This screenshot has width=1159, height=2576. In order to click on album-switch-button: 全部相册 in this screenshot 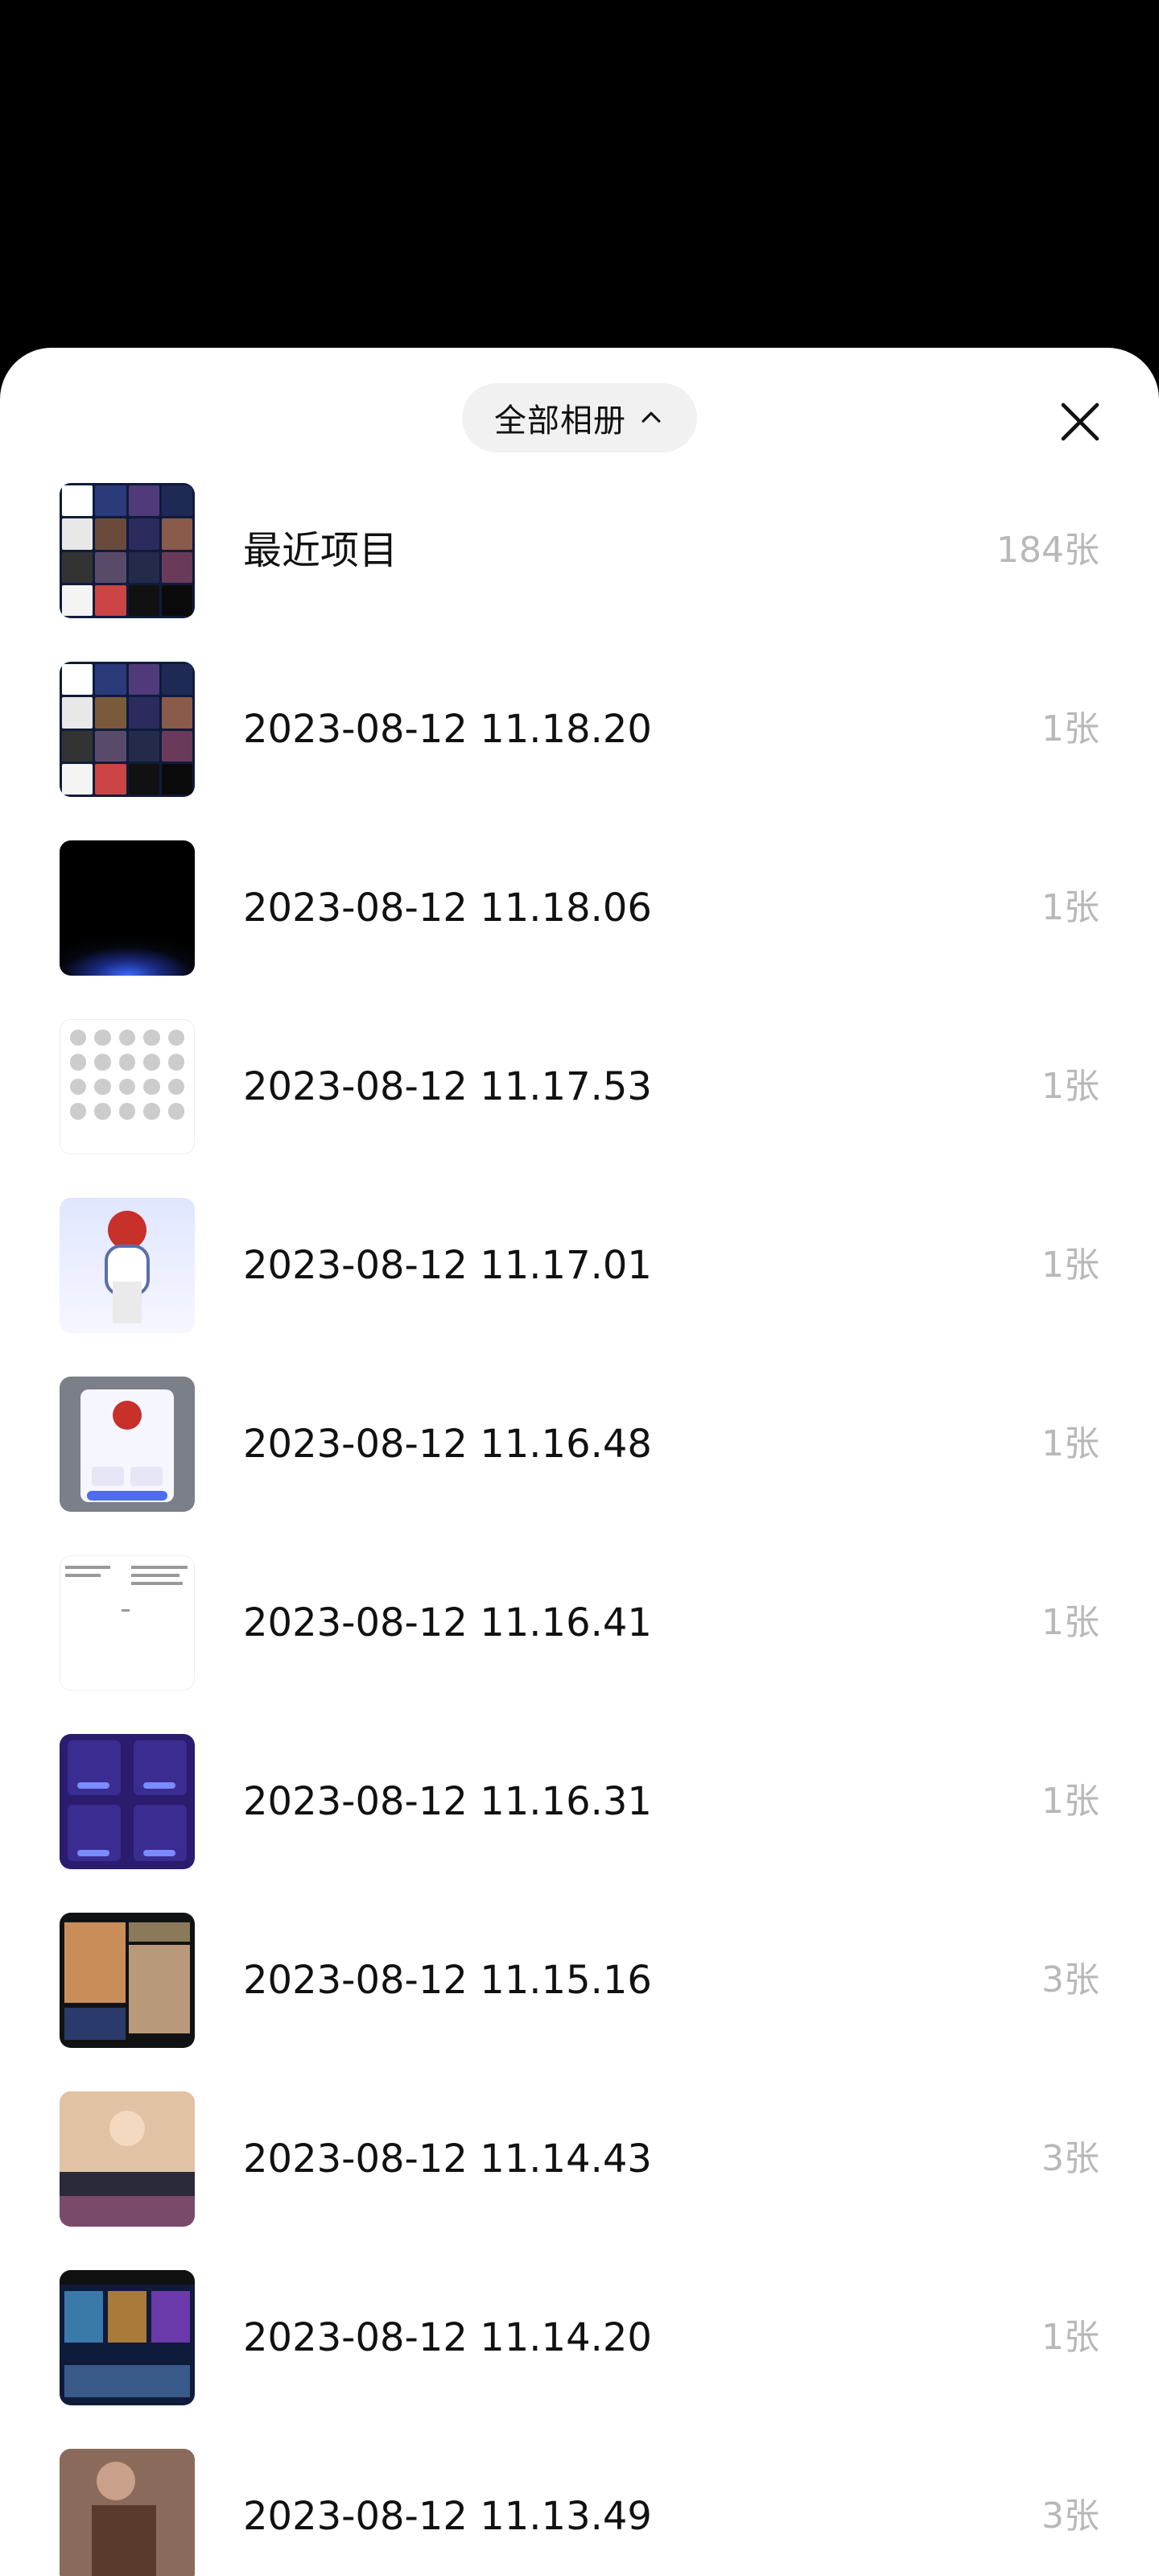, I will do `click(579, 417)`.